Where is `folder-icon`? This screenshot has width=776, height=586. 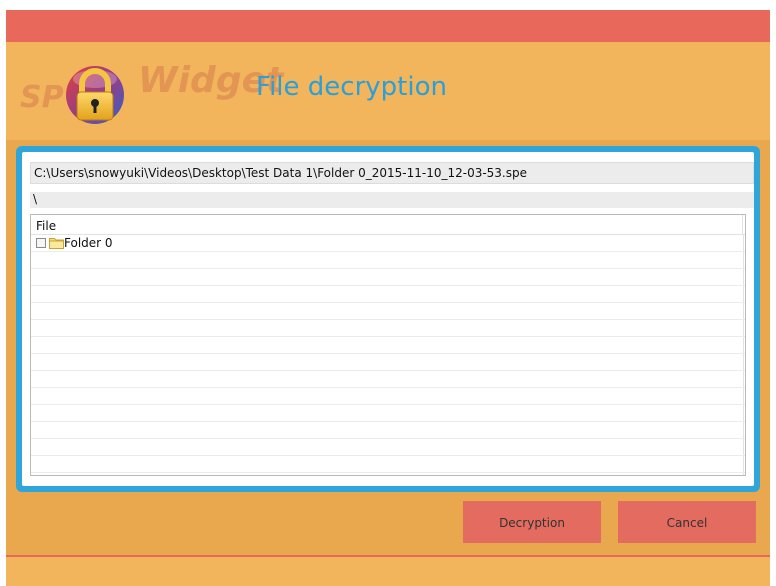
folder-icon is located at coordinates (56, 243).